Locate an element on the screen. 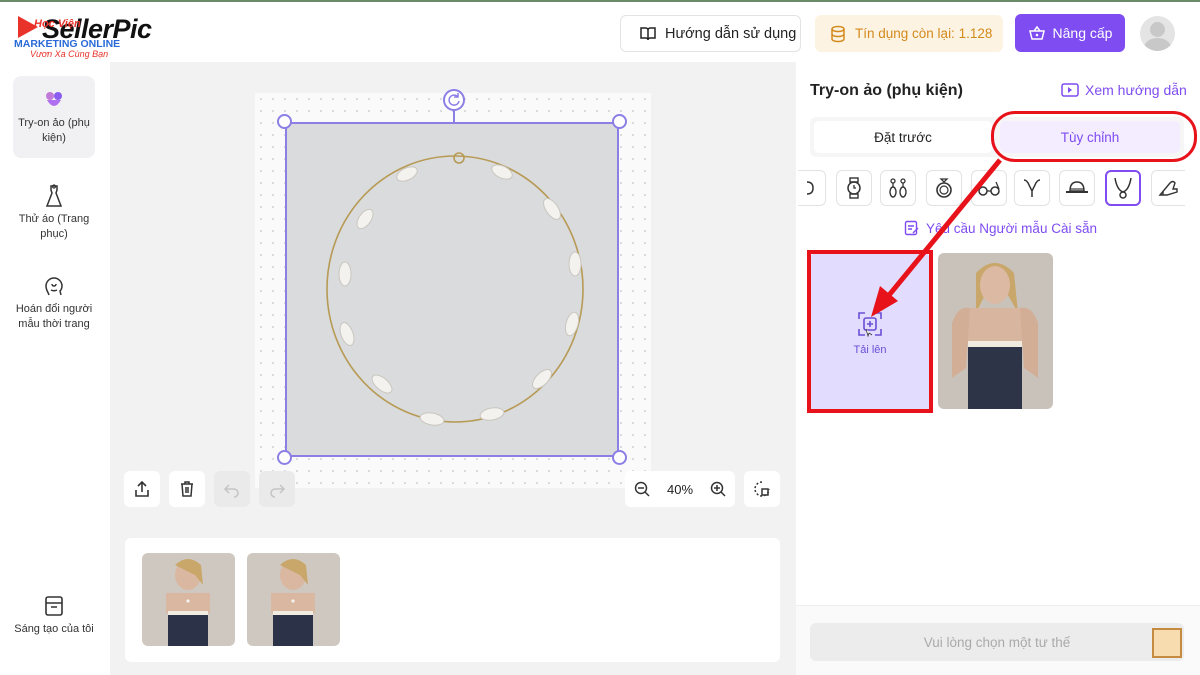 This screenshot has height=675, width=1200. zoom-level: 40% is located at coordinates (680, 489).